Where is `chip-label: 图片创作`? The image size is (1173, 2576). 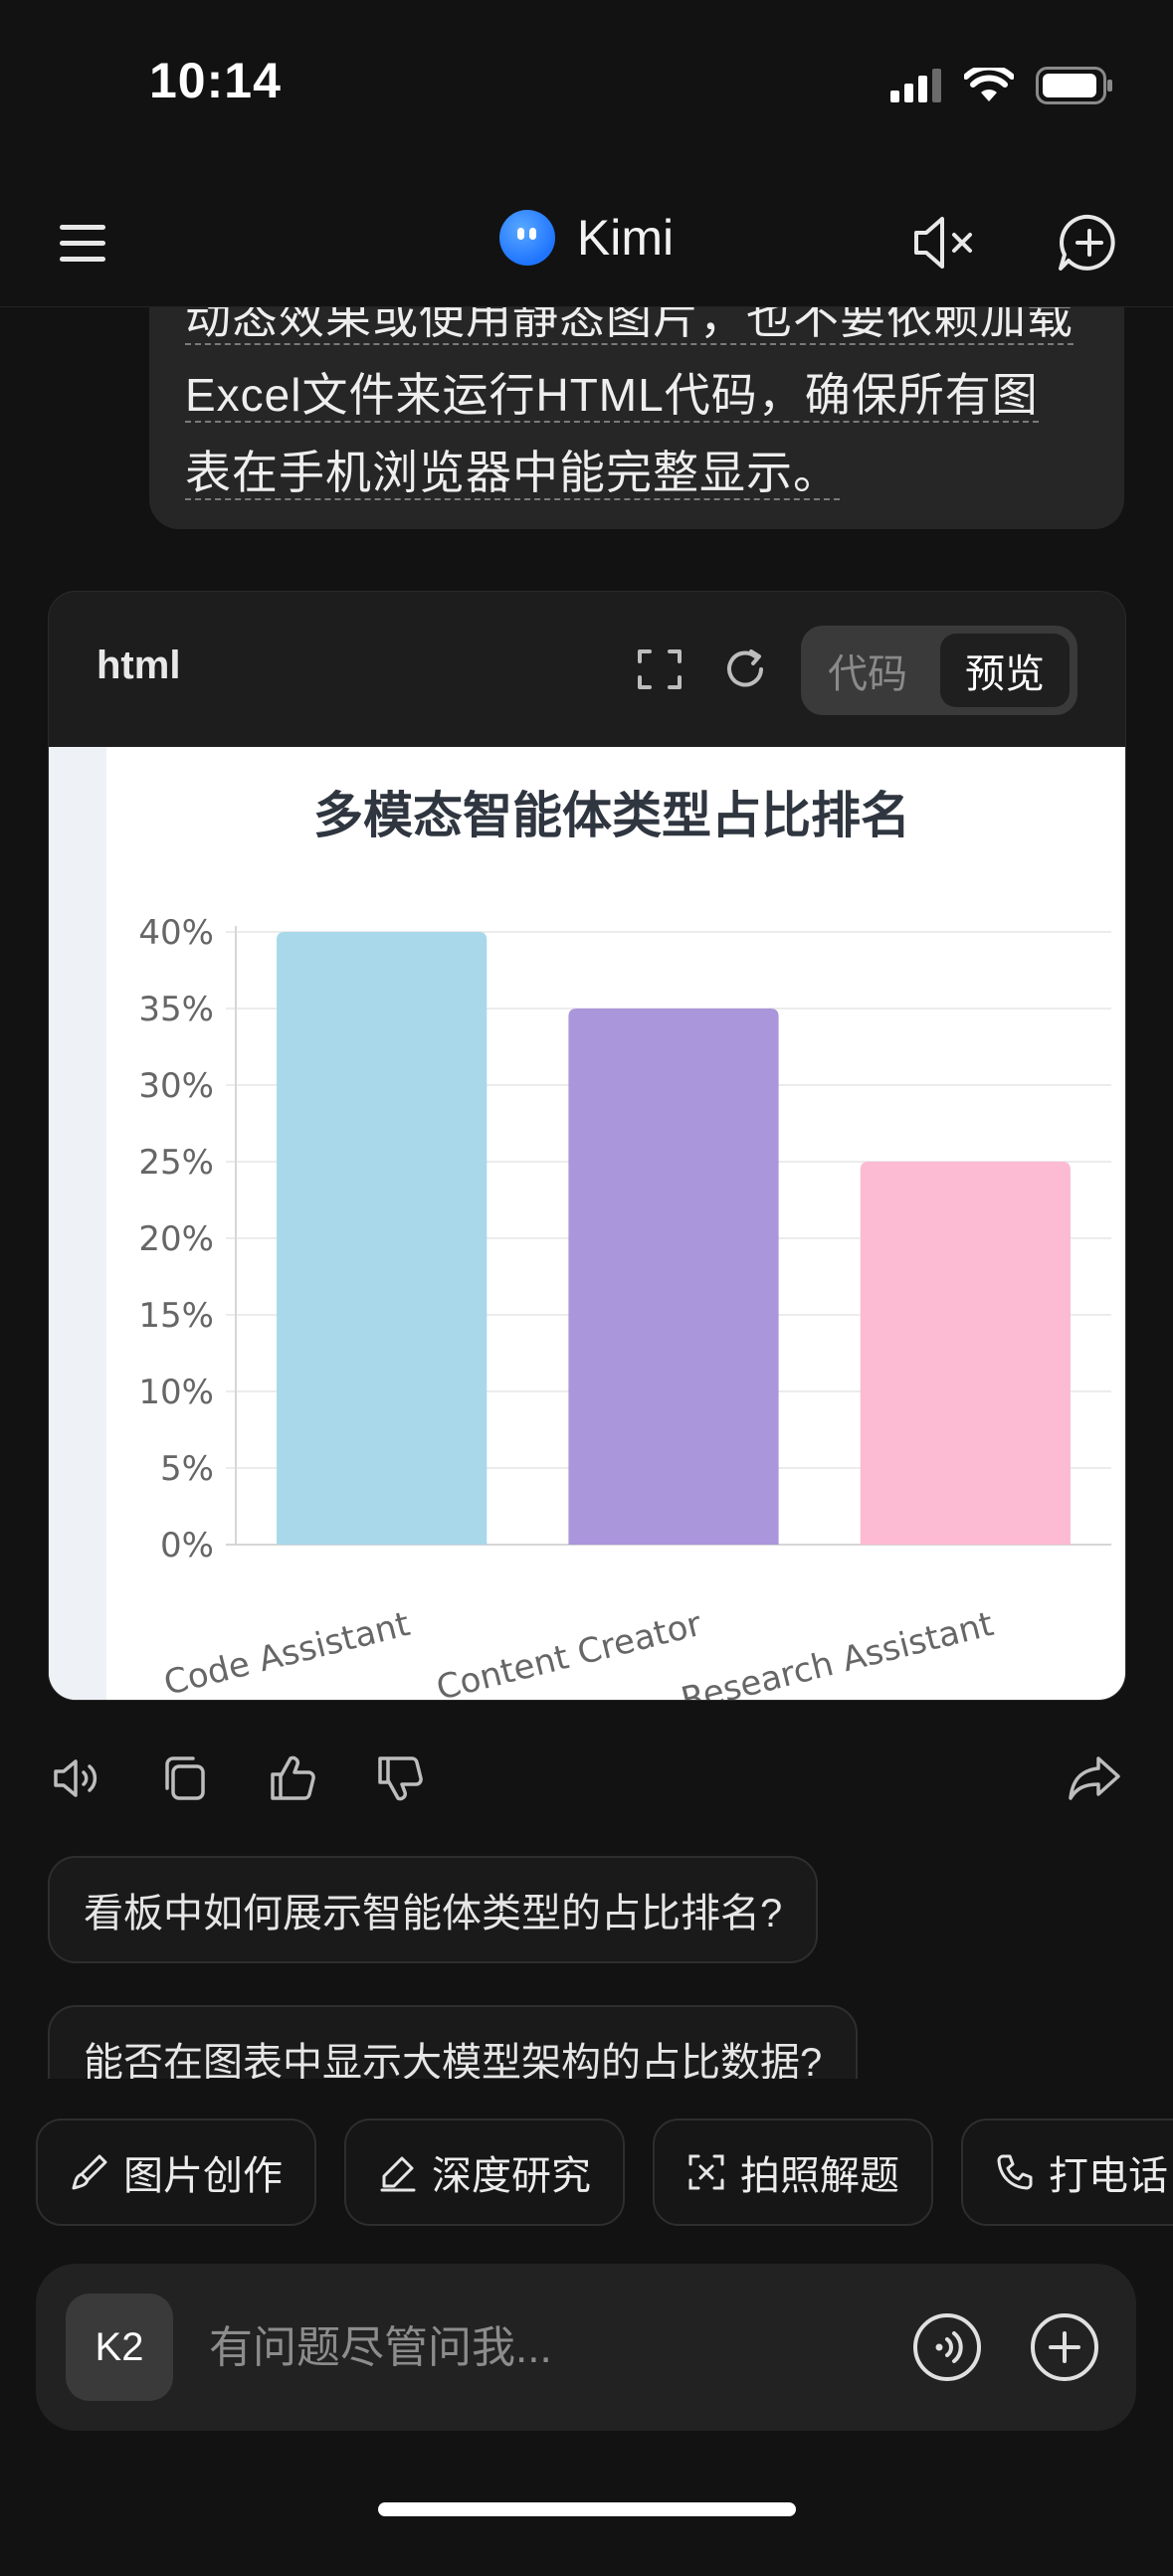 chip-label: 图片创作 is located at coordinates (203, 2176).